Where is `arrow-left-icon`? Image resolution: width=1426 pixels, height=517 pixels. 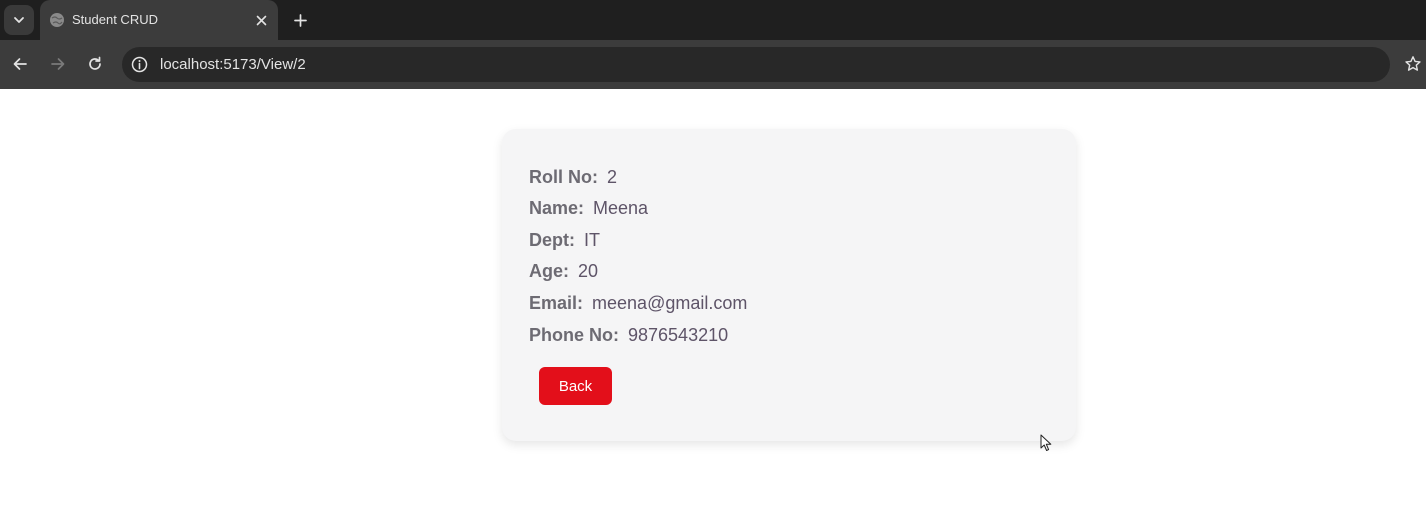
arrow-left-icon is located at coordinates (20, 64).